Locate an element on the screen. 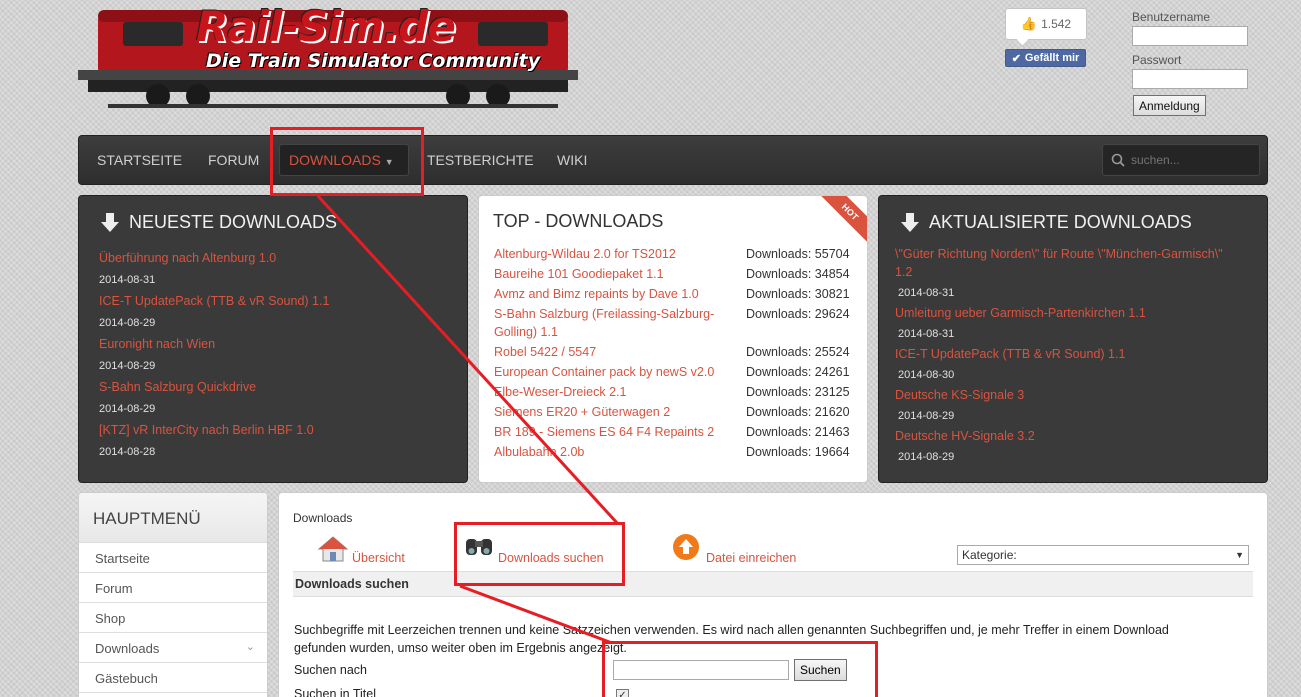  category-select-label: Kategorie: is located at coordinates (989, 555).